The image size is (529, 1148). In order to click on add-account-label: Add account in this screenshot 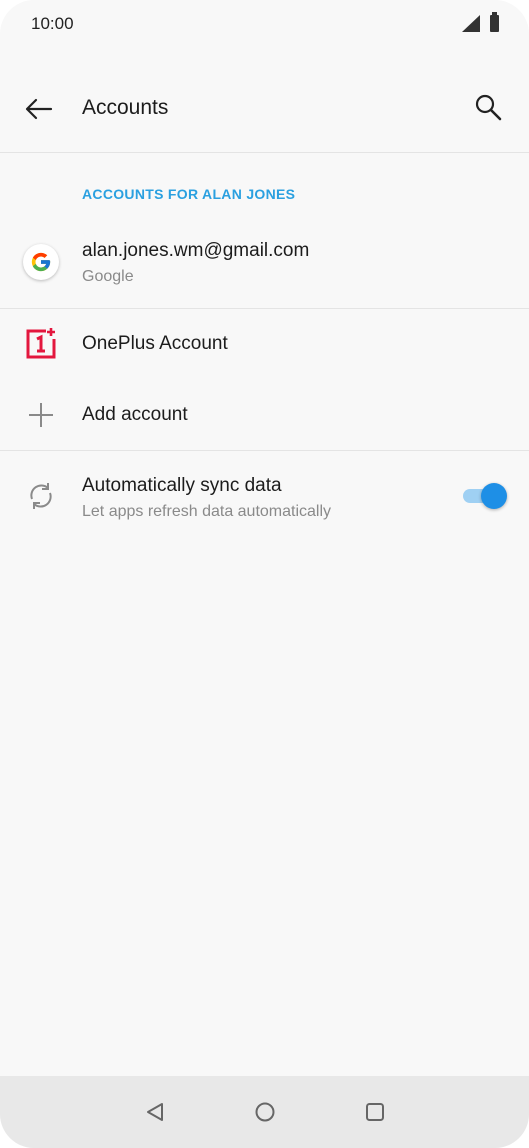, I will do `click(135, 414)`.